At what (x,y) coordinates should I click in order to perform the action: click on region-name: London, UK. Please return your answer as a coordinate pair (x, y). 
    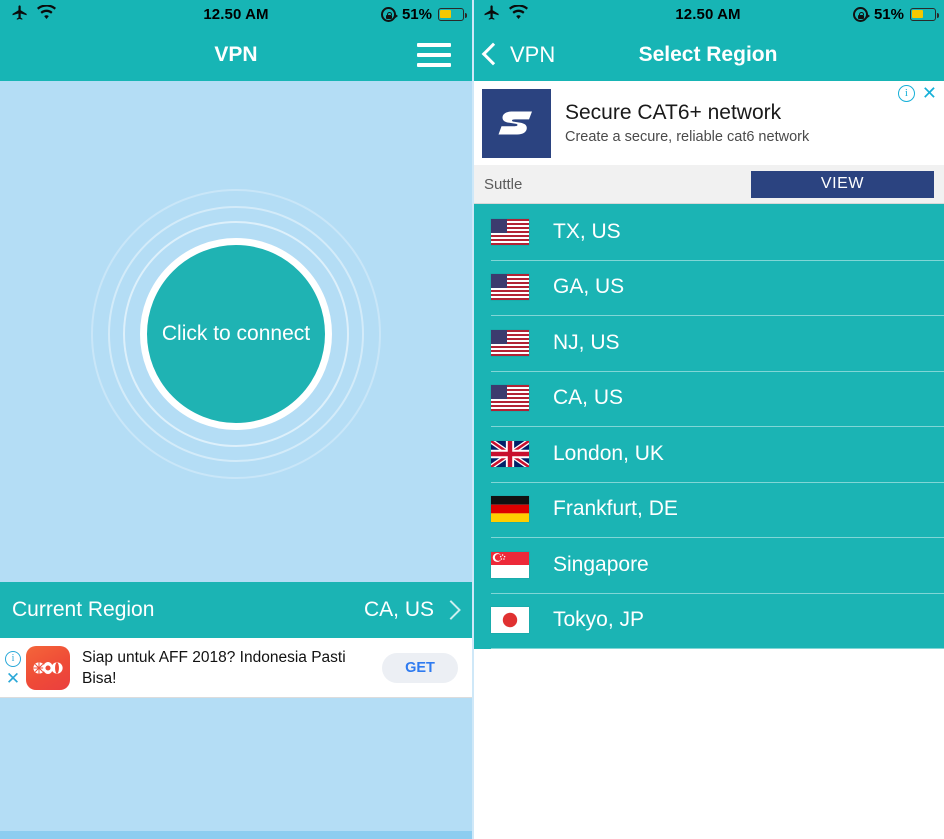
    Looking at the image, I should click on (608, 453).